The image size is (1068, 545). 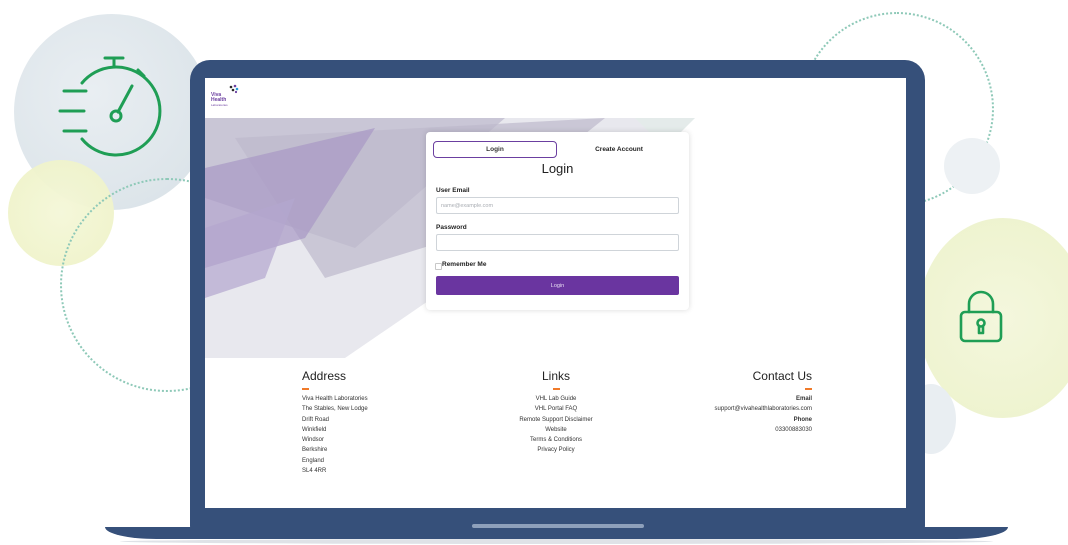 What do you see at coordinates (557, 168) in the screenshot?
I see `login-title: Login` at bounding box center [557, 168].